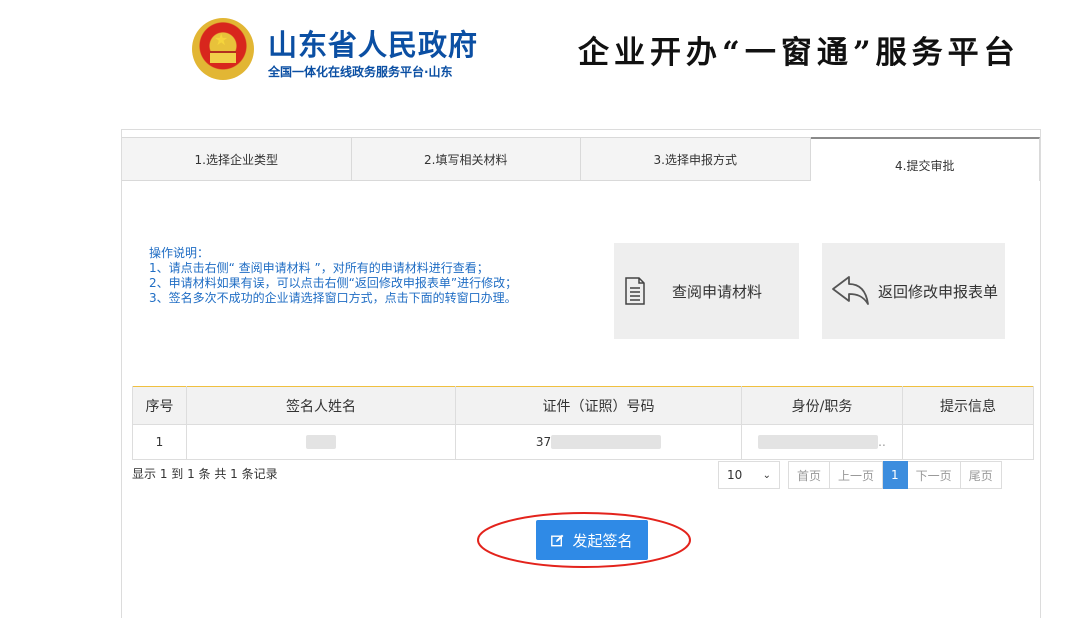  What do you see at coordinates (818, 442) in the screenshot?
I see `redacted-role` at bounding box center [818, 442].